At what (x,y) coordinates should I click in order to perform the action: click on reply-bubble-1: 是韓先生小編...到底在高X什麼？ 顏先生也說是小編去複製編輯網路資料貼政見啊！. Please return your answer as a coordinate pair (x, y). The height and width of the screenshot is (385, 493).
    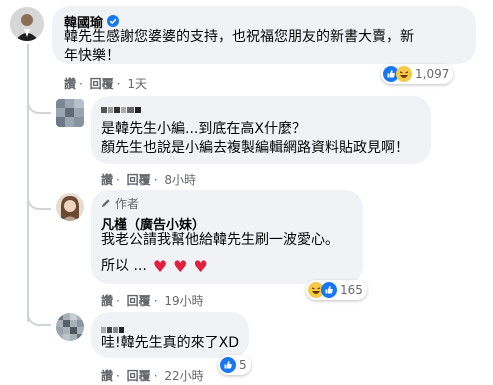
    Looking at the image, I should click on (261, 130).